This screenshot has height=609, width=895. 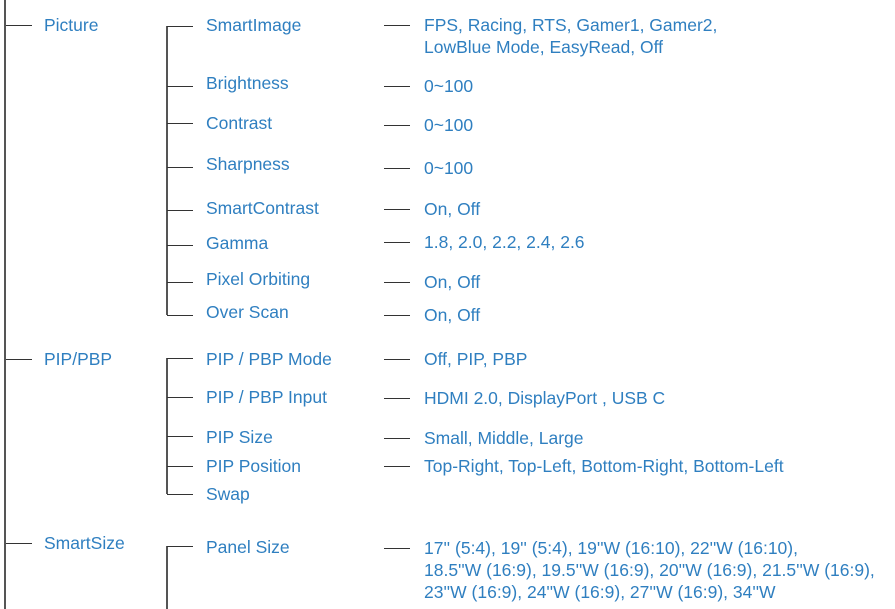 I want to click on submenu-item: PIP Position, so click(x=254, y=466).